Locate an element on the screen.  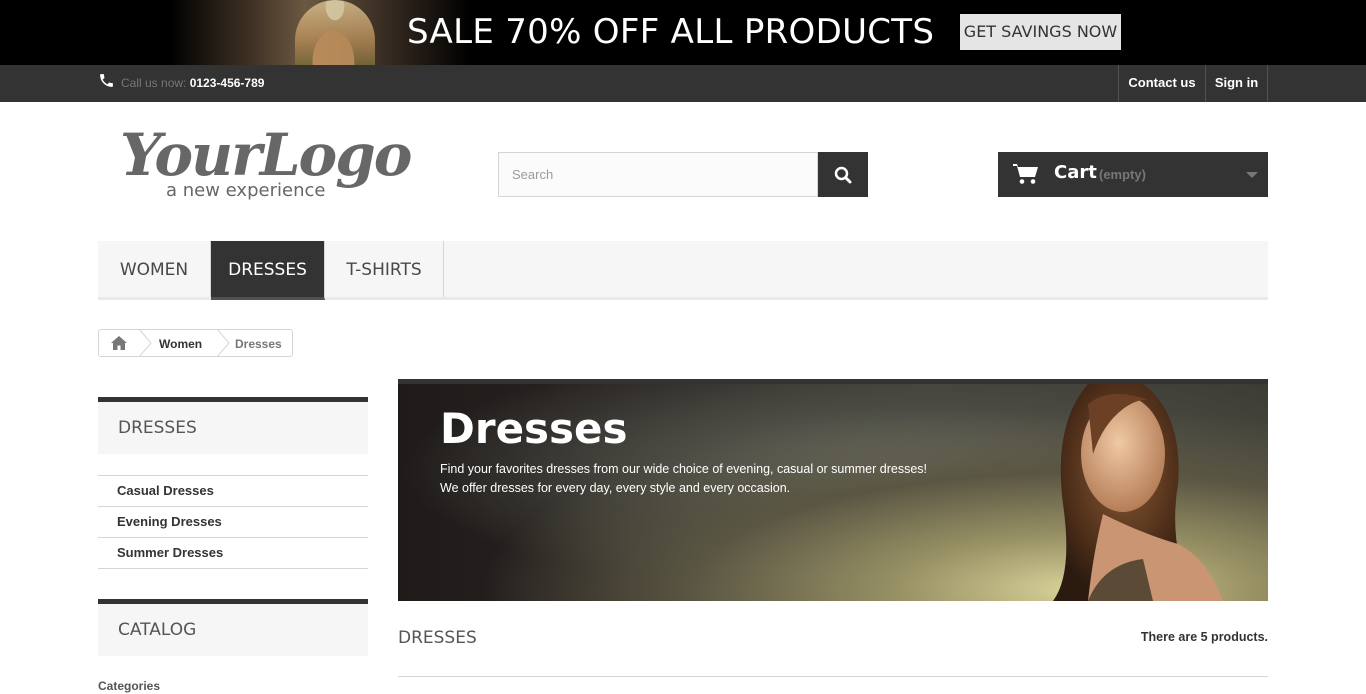
breadcrumb-home is located at coordinates (119, 343).